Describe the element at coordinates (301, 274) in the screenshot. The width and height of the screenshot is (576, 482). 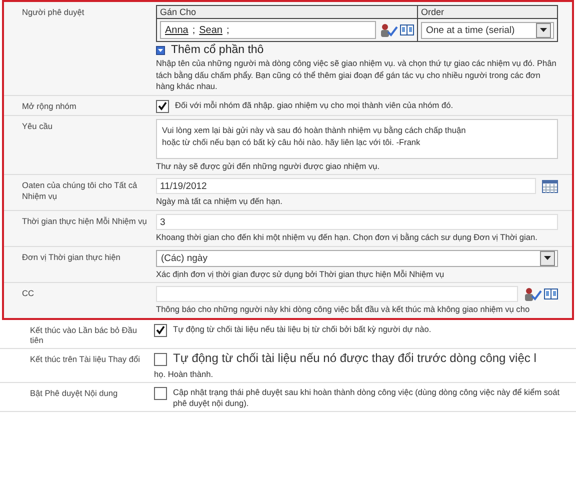
I see `help-text: Xác định đơn vị thời gian được sử dụng bởi Thời gian thực hiện Mỗi Nhiệm vụ` at that location.